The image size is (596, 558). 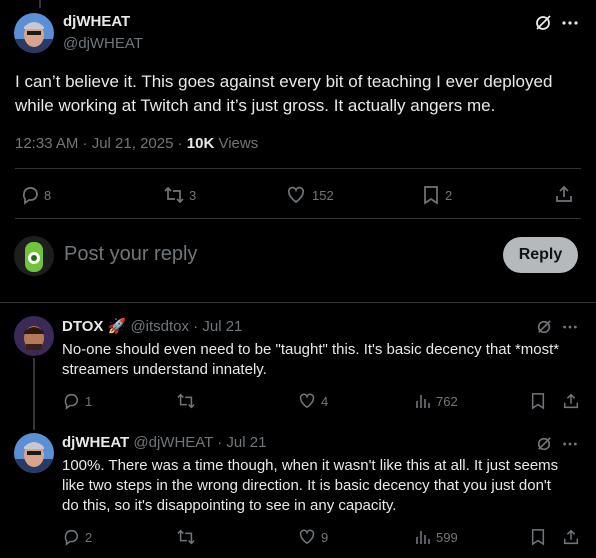 I want to click on post-author-handle: @djWHEAT, so click(x=103, y=43).